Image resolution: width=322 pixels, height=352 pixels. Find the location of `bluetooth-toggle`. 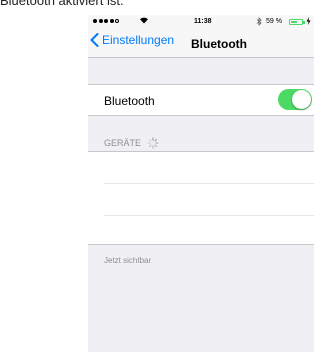

bluetooth-toggle is located at coordinates (295, 99).